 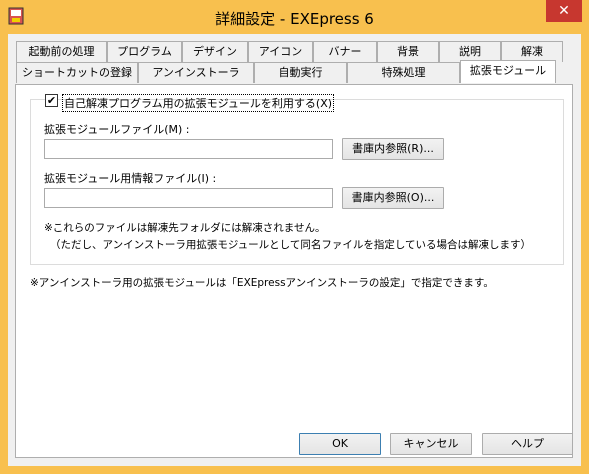 I want to click on title-bar: 詳細設定 - EXEpress 6 ✕, so click(x=294, y=17).